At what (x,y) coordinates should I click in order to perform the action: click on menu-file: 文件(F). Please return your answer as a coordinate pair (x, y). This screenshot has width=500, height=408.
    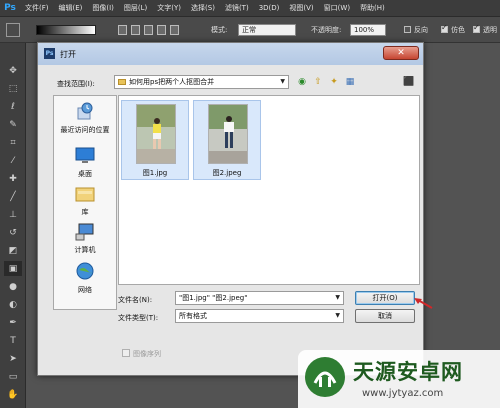
    Looking at the image, I should click on (37, 8).